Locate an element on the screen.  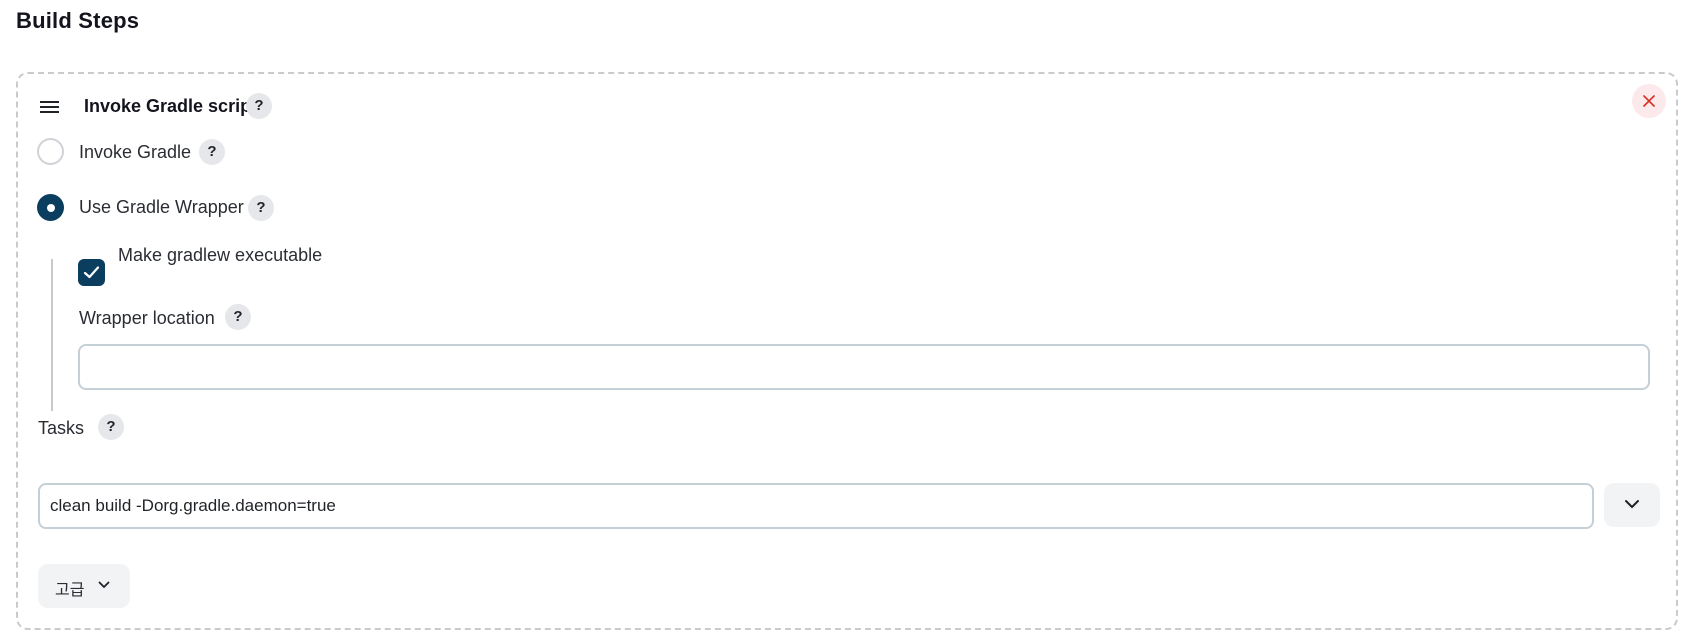
invoke-gradle-label: Invoke Gradle is located at coordinates (135, 152).